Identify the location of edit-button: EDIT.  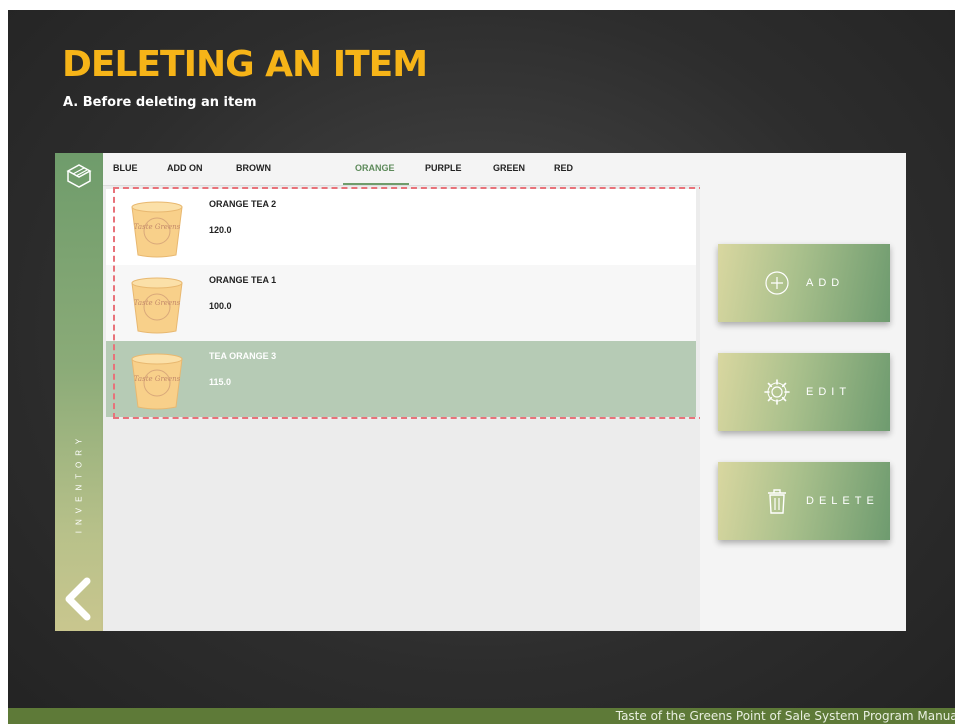
(804, 392).